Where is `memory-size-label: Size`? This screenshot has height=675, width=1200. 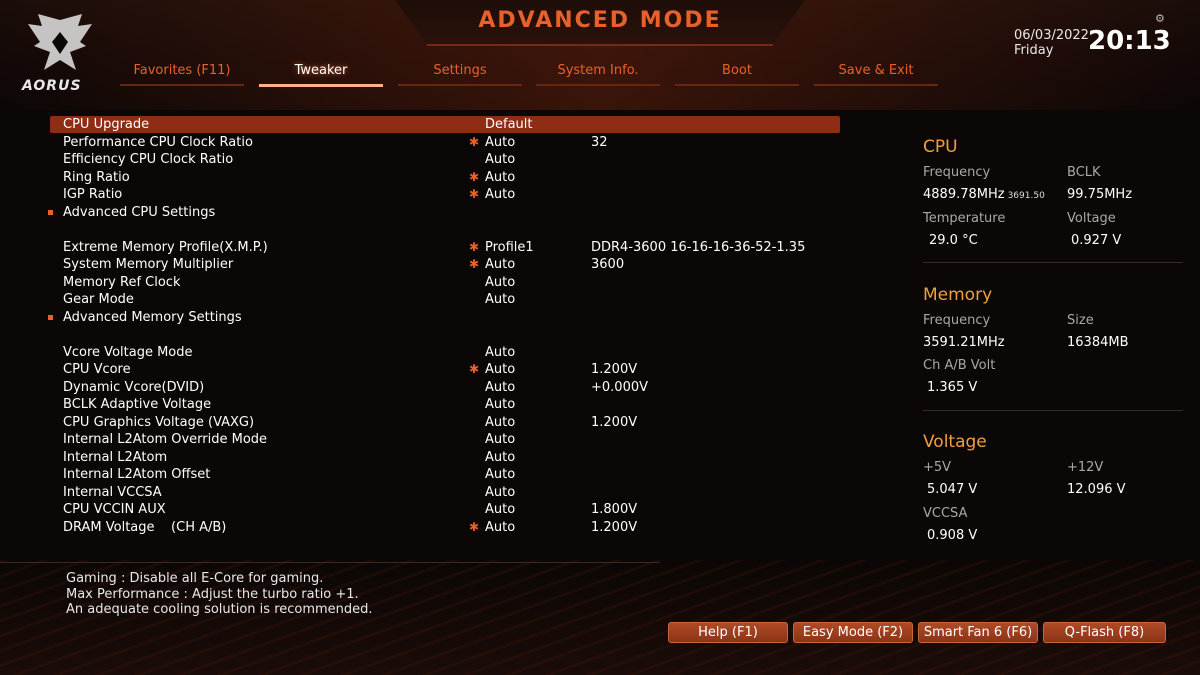
memory-size-label: Size is located at coordinates (1080, 320).